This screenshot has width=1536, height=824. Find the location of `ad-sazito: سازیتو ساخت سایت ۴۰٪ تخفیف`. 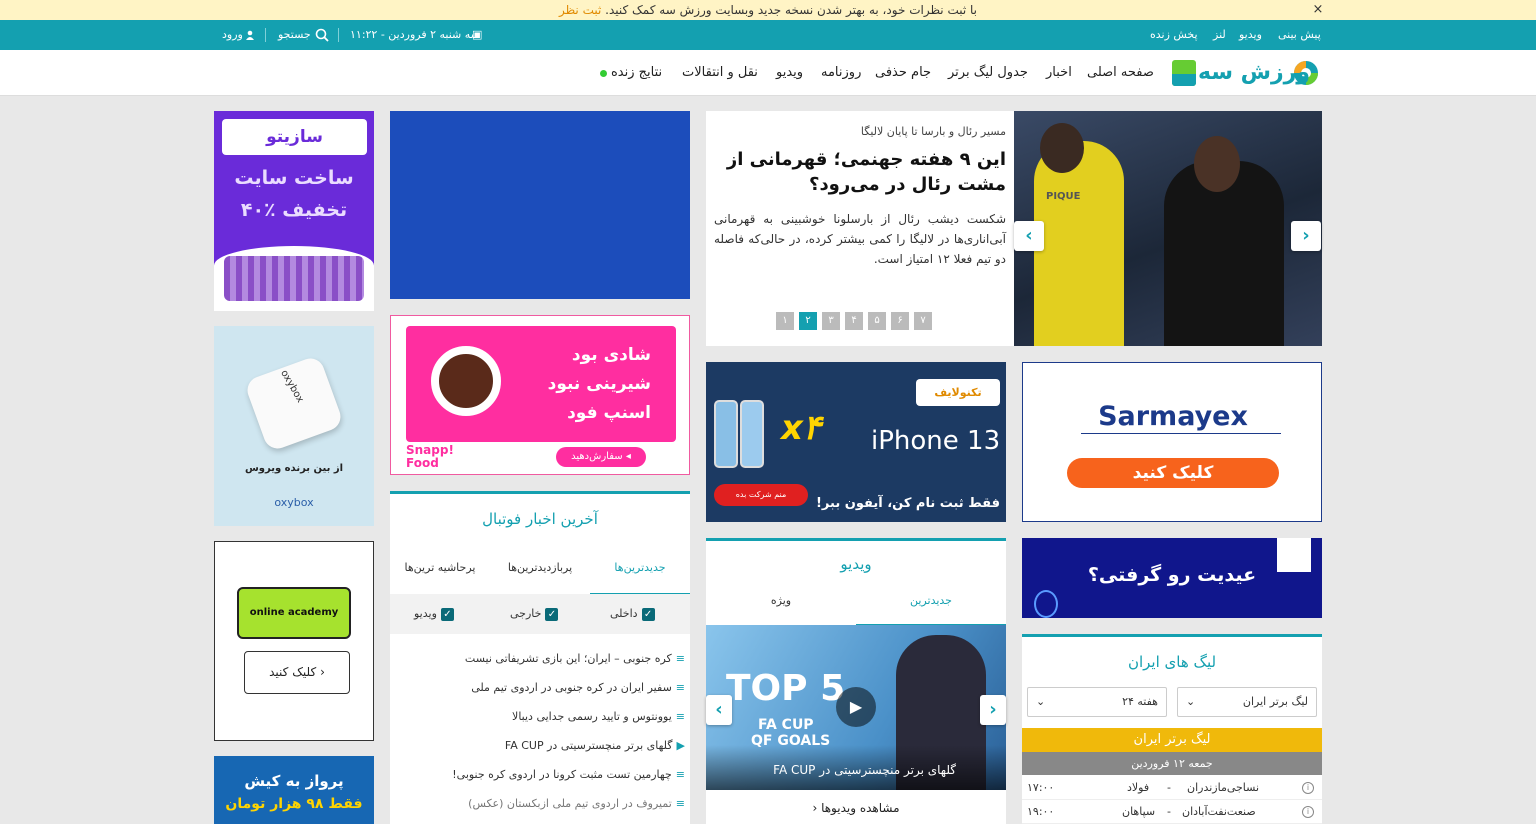

ad-sazito: سازیتو ساخت سایت ۴۰٪ تخفیف is located at coordinates (294, 211).